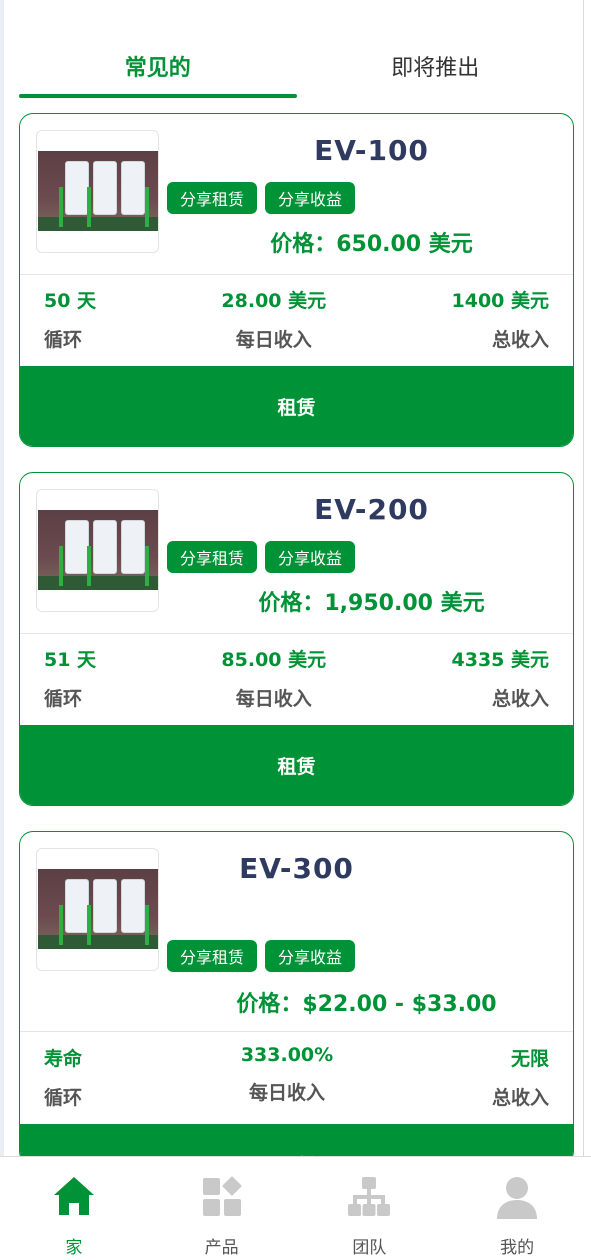 The width and height of the screenshot is (591, 1260). What do you see at coordinates (158, 64) in the screenshot?
I see `tab-common: 常见的` at bounding box center [158, 64].